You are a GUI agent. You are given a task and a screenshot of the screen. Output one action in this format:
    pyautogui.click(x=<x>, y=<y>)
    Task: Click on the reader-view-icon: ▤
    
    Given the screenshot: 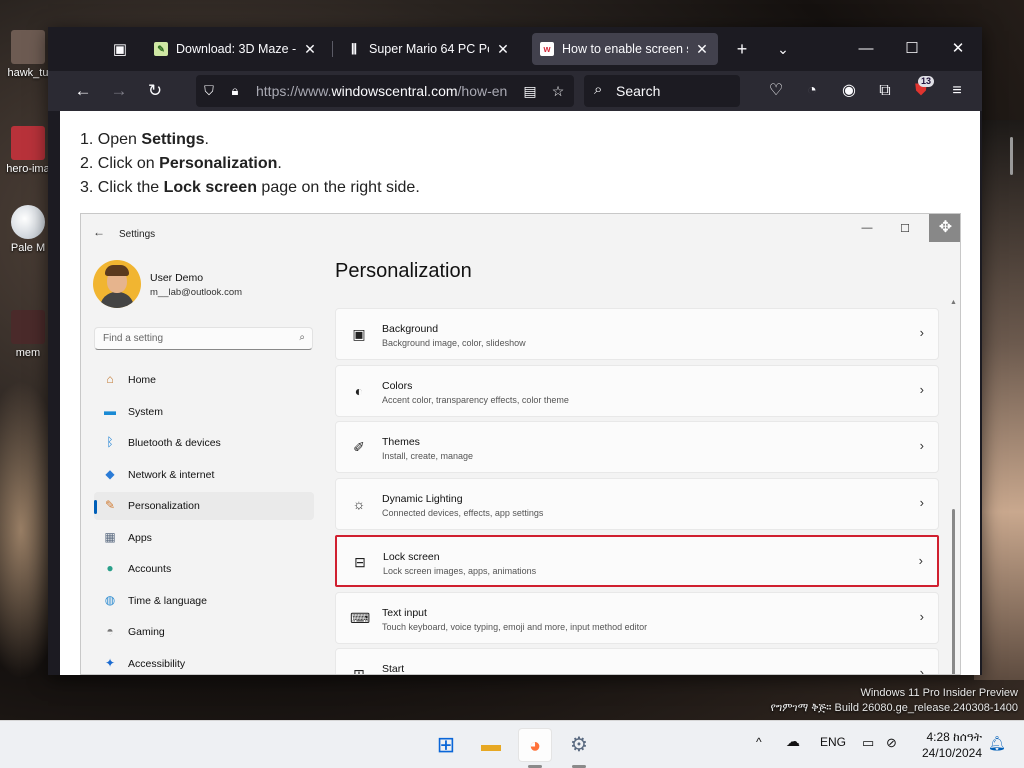 What is the action you would take?
    pyautogui.click(x=530, y=91)
    